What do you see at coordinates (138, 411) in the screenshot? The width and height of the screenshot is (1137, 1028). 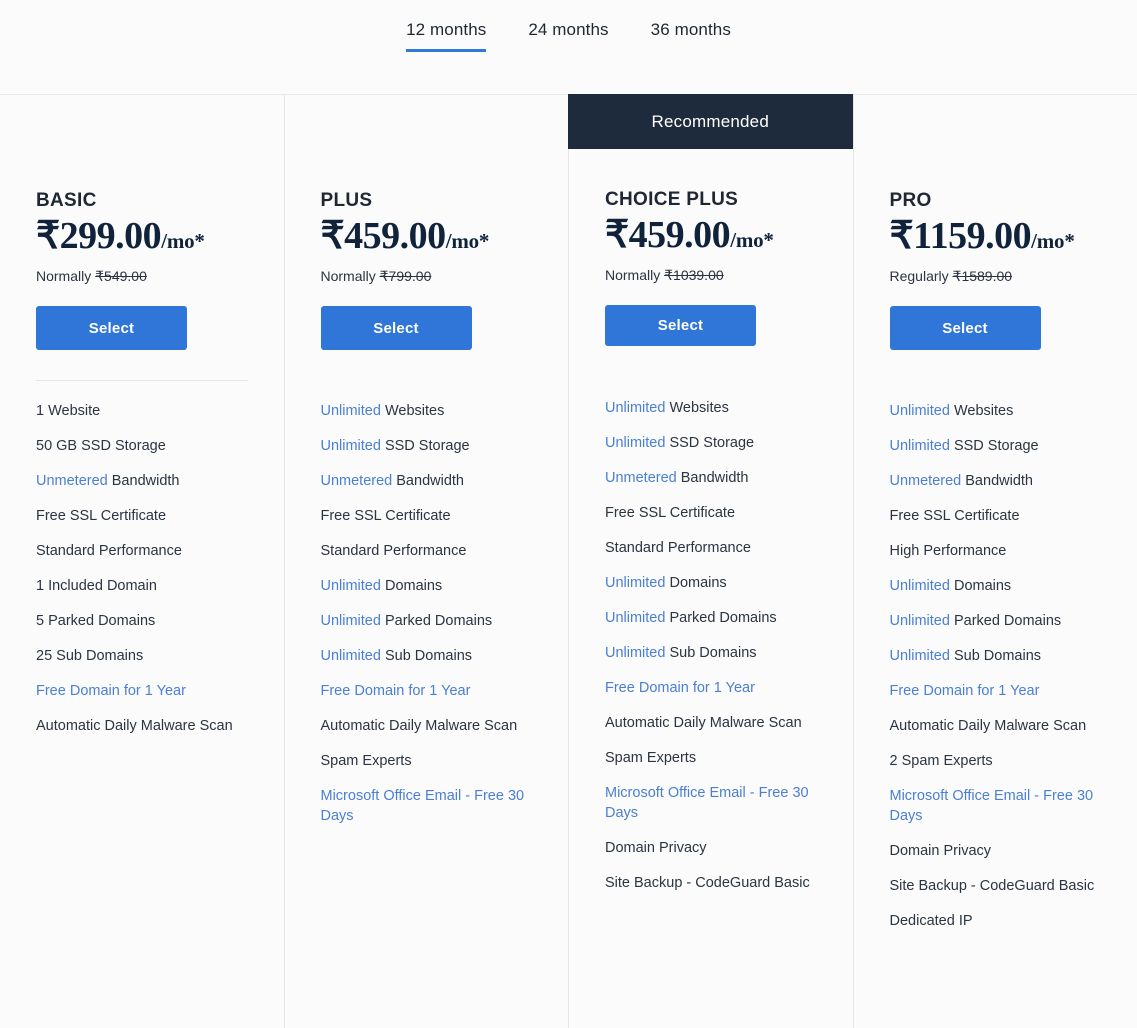 I see `feature-item: 1 Website` at bounding box center [138, 411].